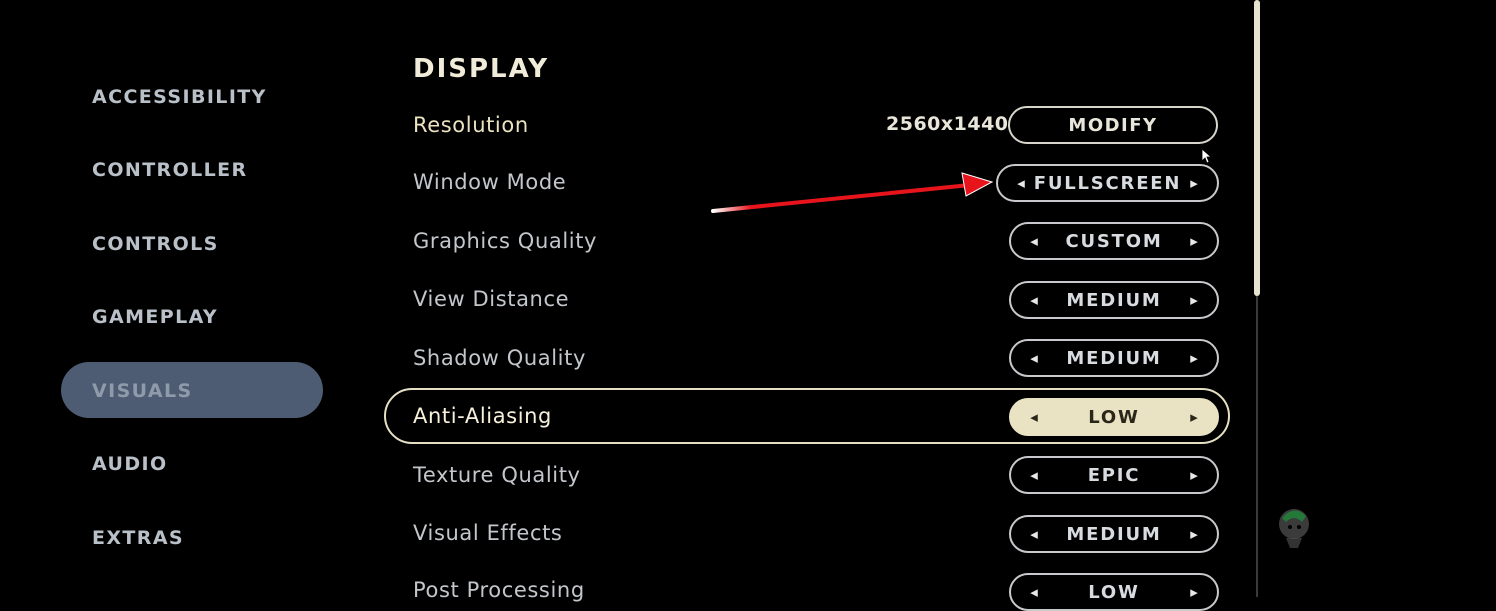 The image size is (1496, 611). I want to click on visual-effects-selector: ◂ MEDIUM ▸, so click(1114, 534).